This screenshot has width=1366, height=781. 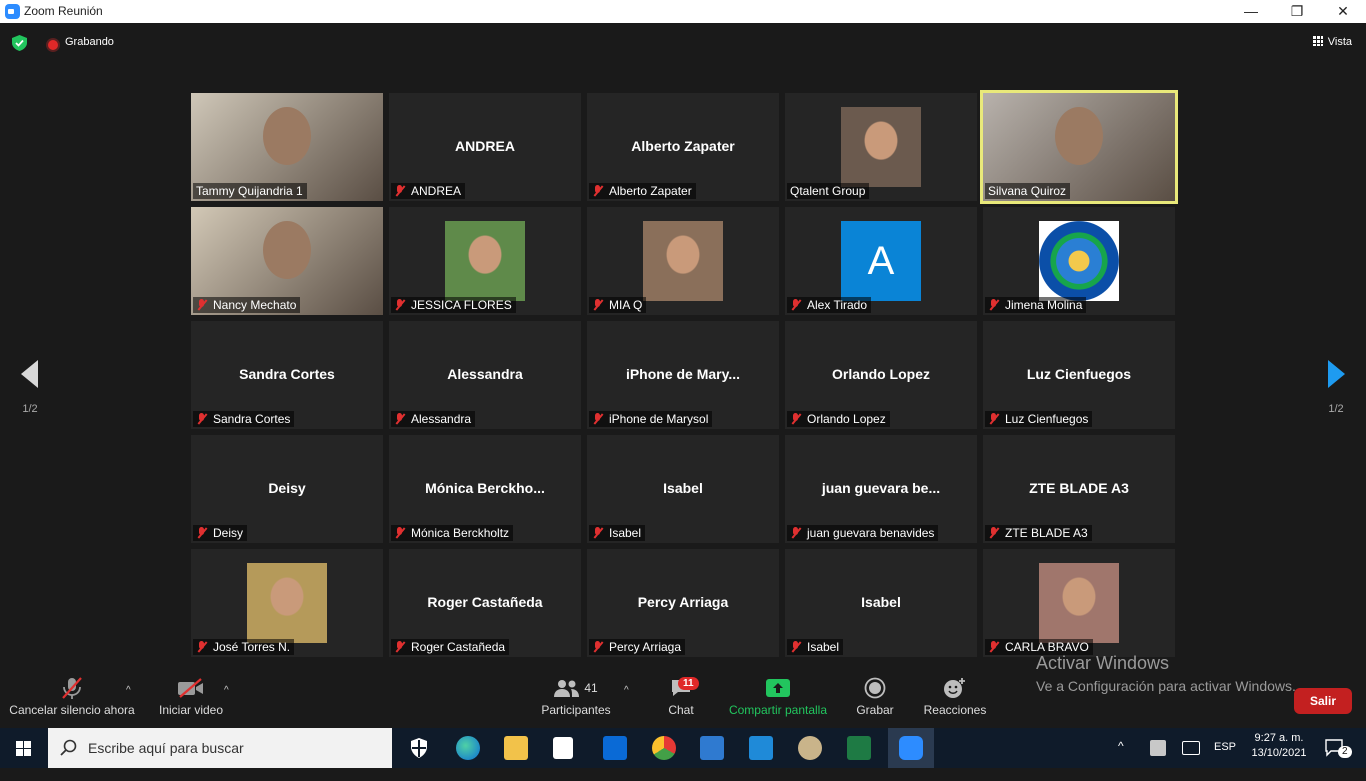 What do you see at coordinates (1336, 387) in the screenshot?
I see `next-page-button: 1/2` at bounding box center [1336, 387].